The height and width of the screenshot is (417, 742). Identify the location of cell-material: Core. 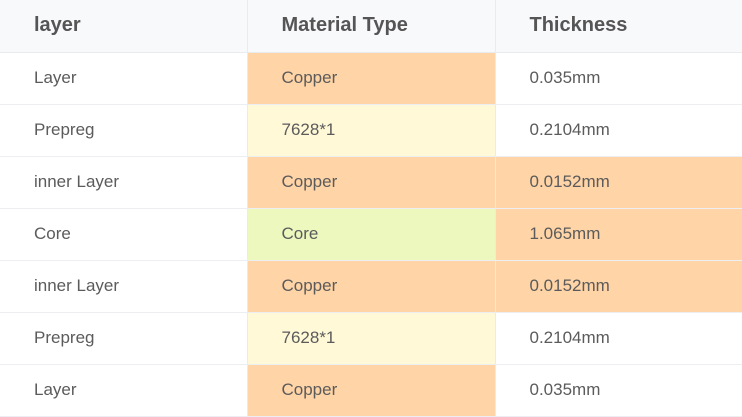
(371, 234).